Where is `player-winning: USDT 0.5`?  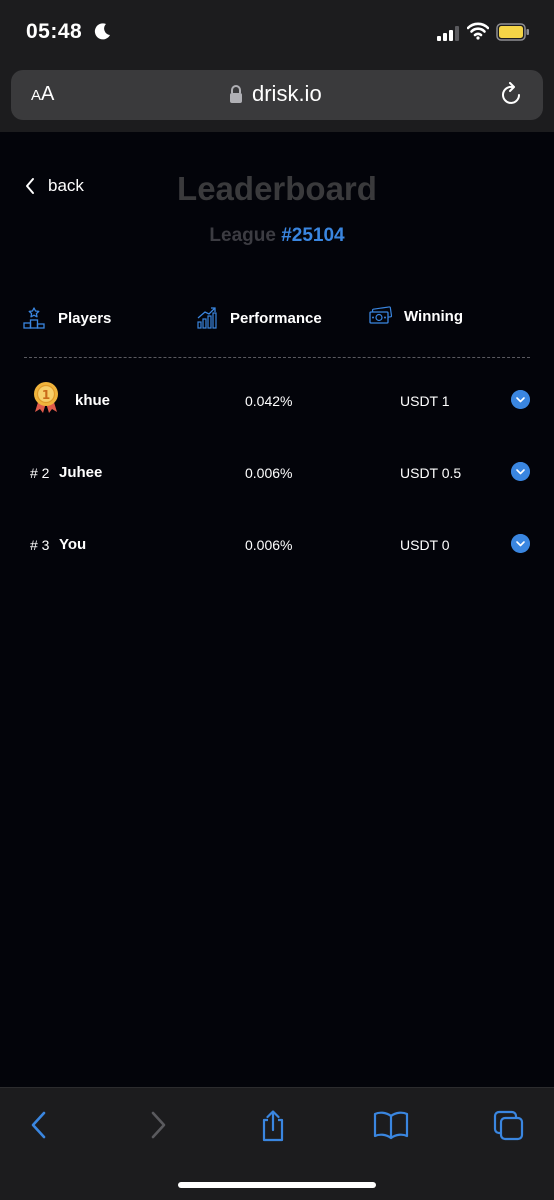
player-winning: USDT 0.5 is located at coordinates (431, 473).